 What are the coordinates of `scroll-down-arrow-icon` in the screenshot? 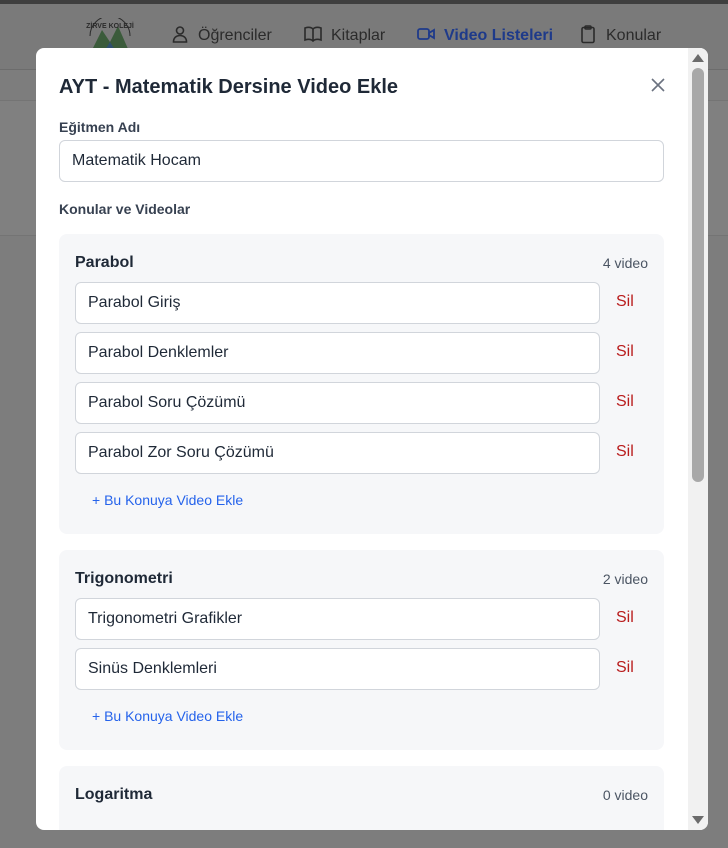 It's located at (698, 820).